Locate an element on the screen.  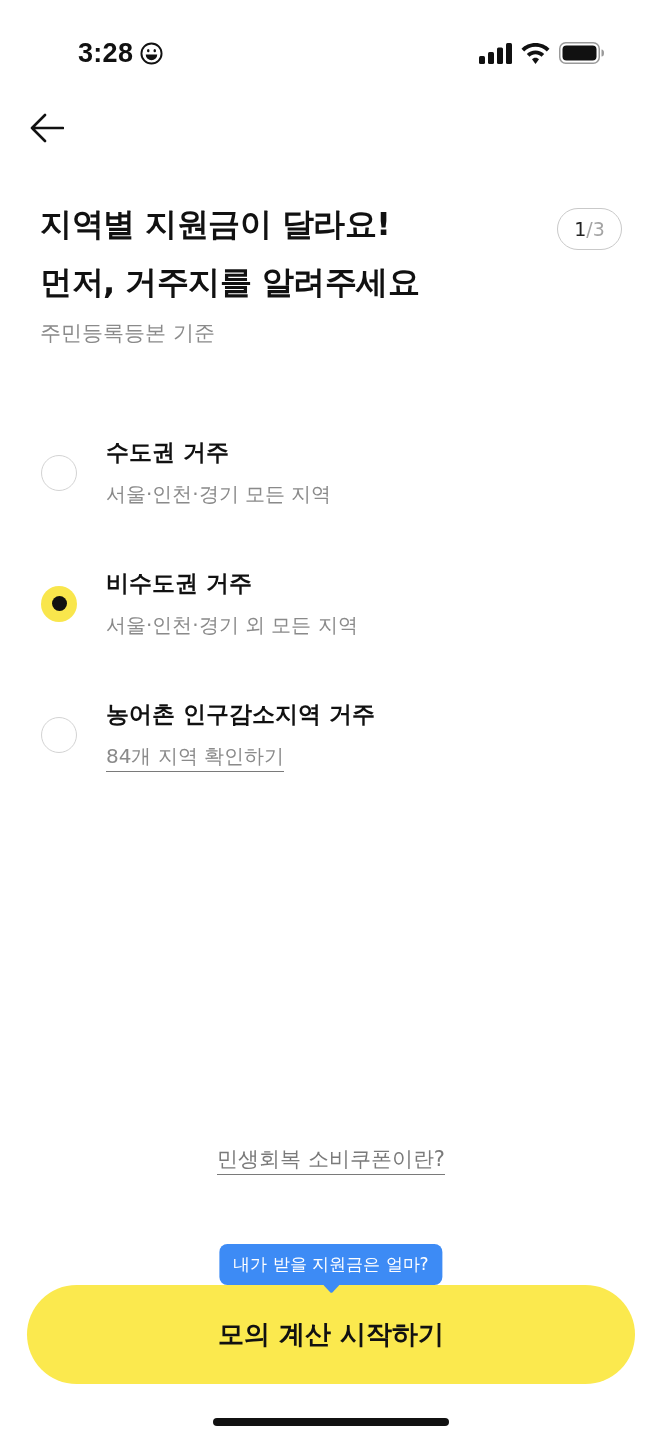
info-link: 민생회복 소비쿠폰이란? is located at coordinates (331, 1159).